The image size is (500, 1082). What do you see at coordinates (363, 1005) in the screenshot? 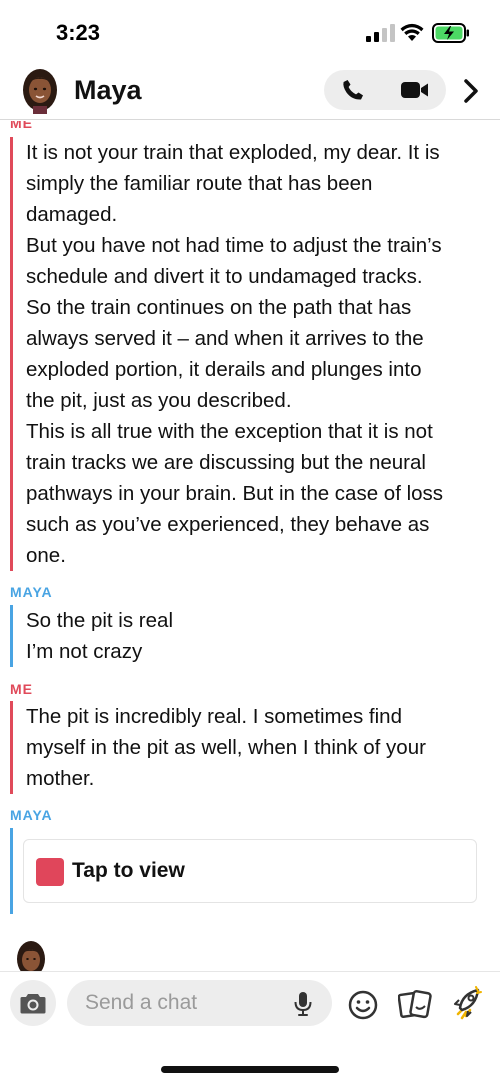
I see `smiley-icon` at bounding box center [363, 1005].